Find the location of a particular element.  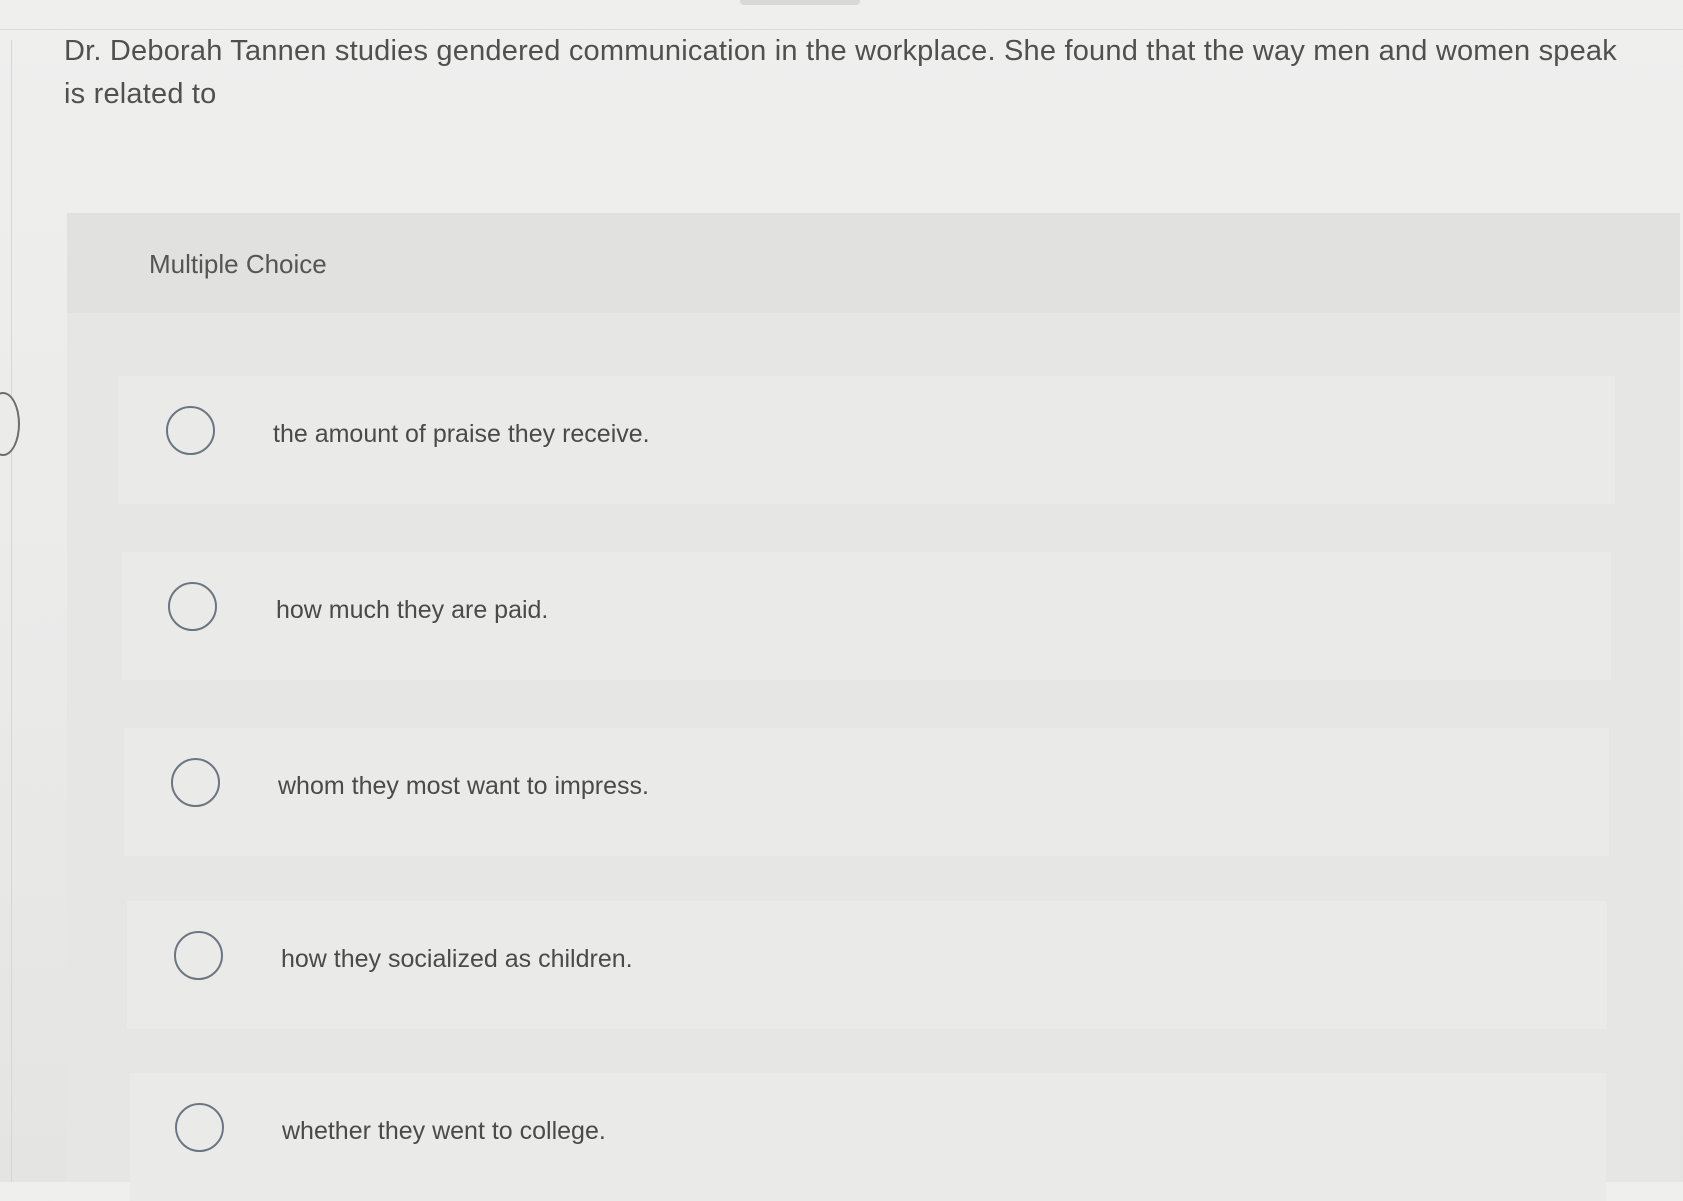

answer-option-2: how much they are paid. is located at coordinates (866, 616).